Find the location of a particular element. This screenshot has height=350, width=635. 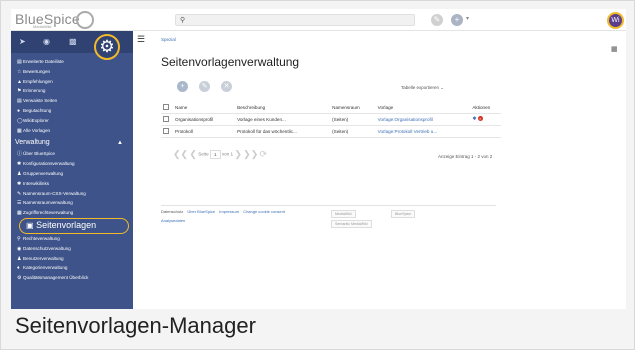

sidebar-item: ☆ Bewertungen is located at coordinates (72, 72).